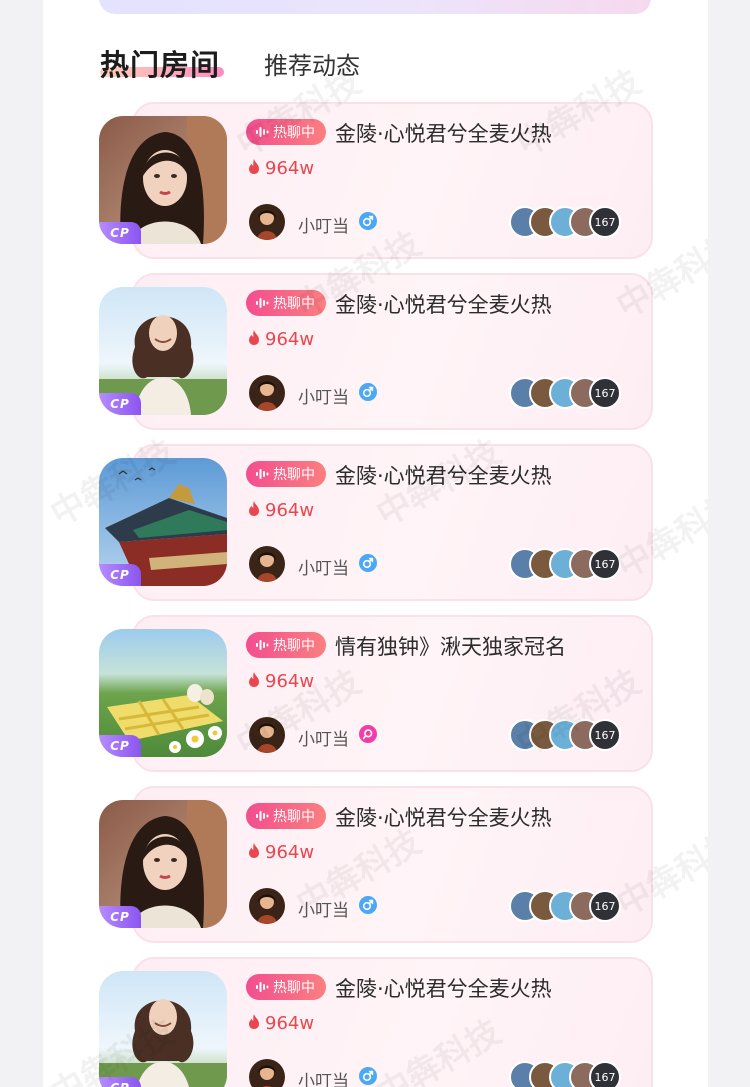 This screenshot has height=1087, width=750. Describe the element at coordinates (450, 646) in the screenshot. I see `room-title: 情有独钟》湫天独家冠名` at that location.